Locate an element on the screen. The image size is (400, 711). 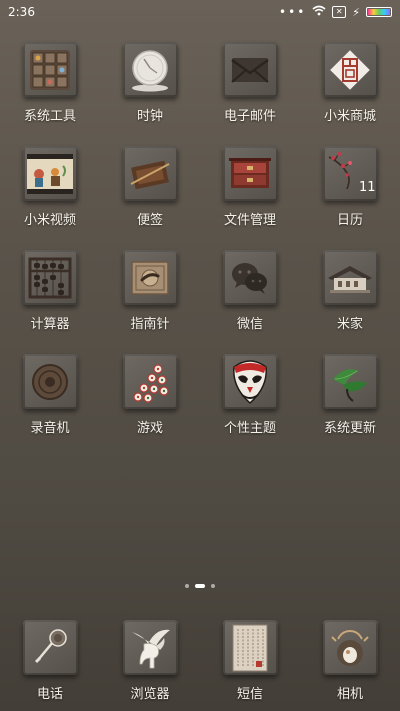
app-email: 电子邮件 is located at coordinates (250, 83).